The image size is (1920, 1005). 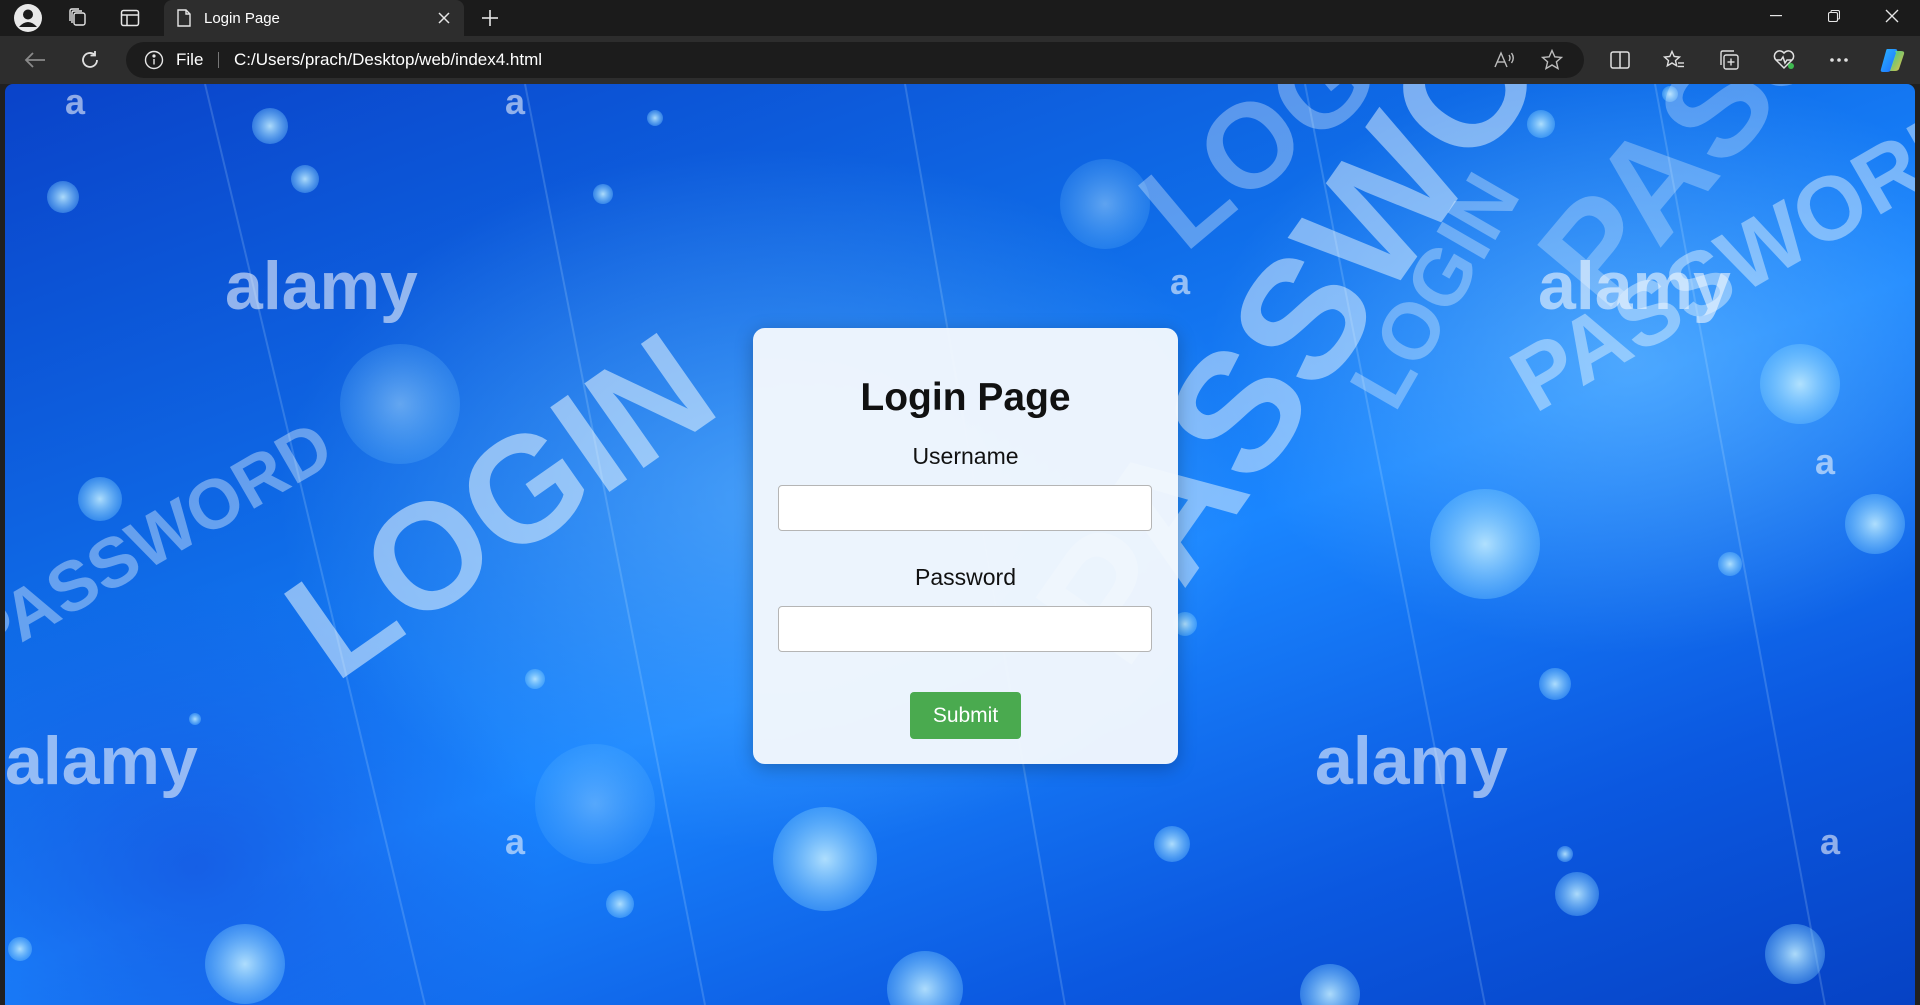 What do you see at coordinates (1776, 16) in the screenshot?
I see `minimize-icon` at bounding box center [1776, 16].